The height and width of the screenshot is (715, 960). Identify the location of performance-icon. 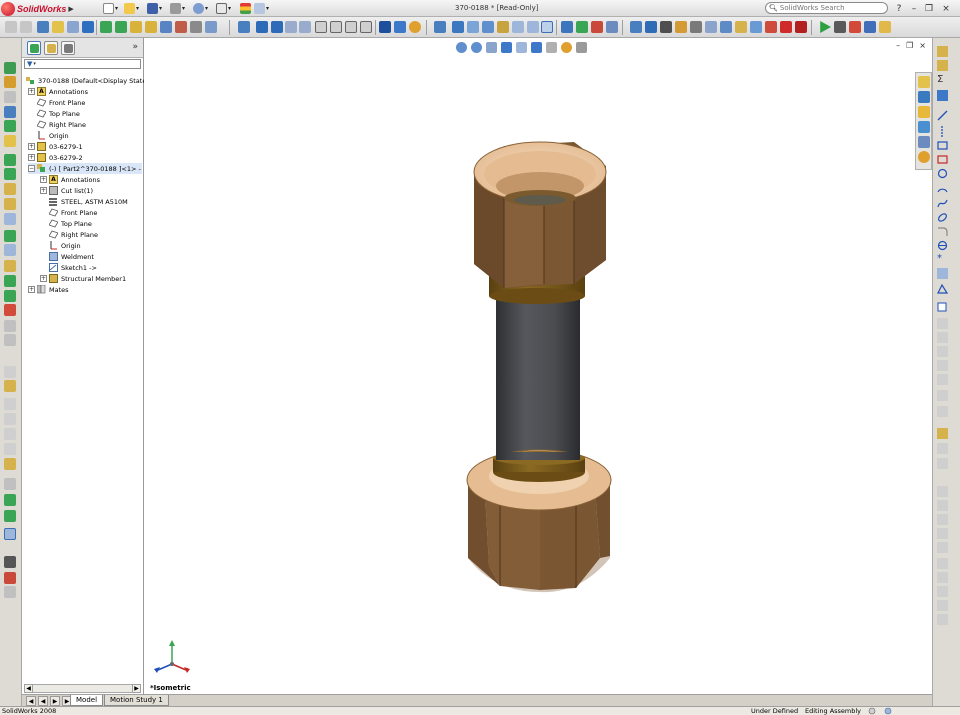
(612, 27).